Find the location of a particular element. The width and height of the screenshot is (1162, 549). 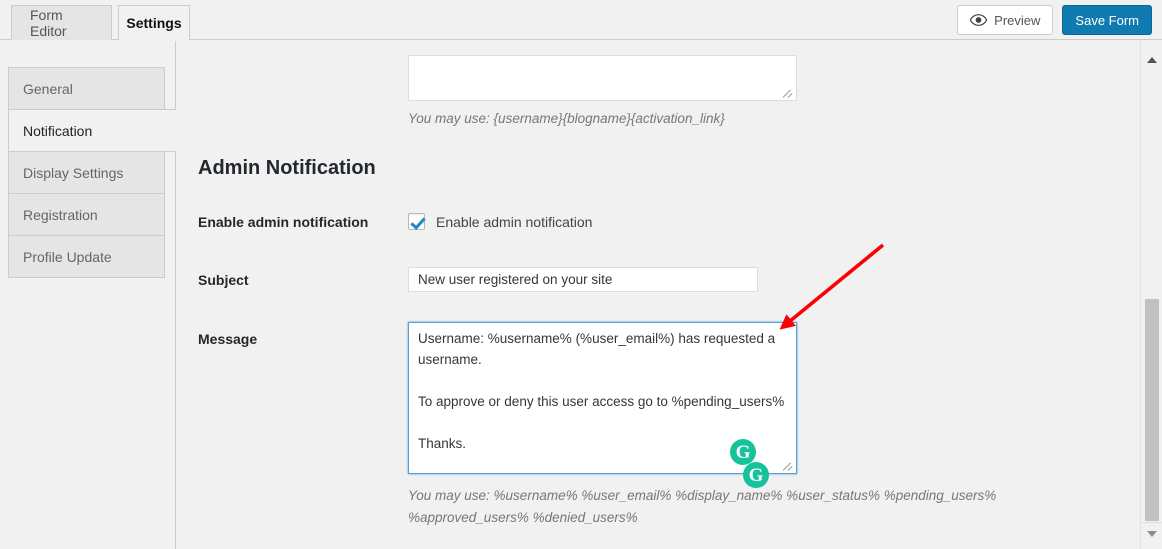

top-actions: Preview Save Form is located at coordinates (1054, 20).